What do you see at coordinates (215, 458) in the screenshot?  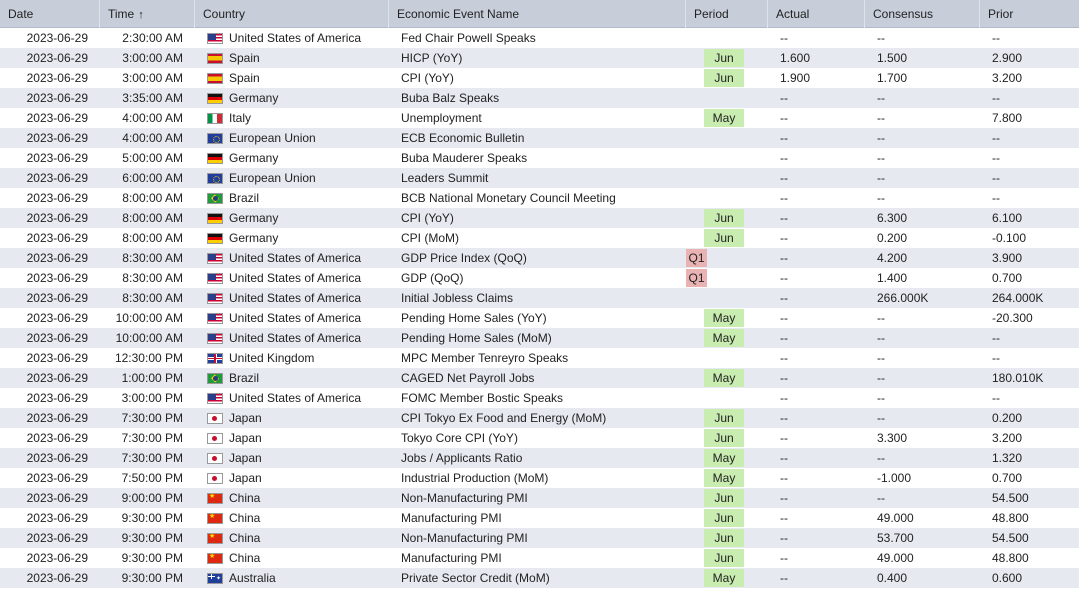 I see `jp-flag-icon` at bounding box center [215, 458].